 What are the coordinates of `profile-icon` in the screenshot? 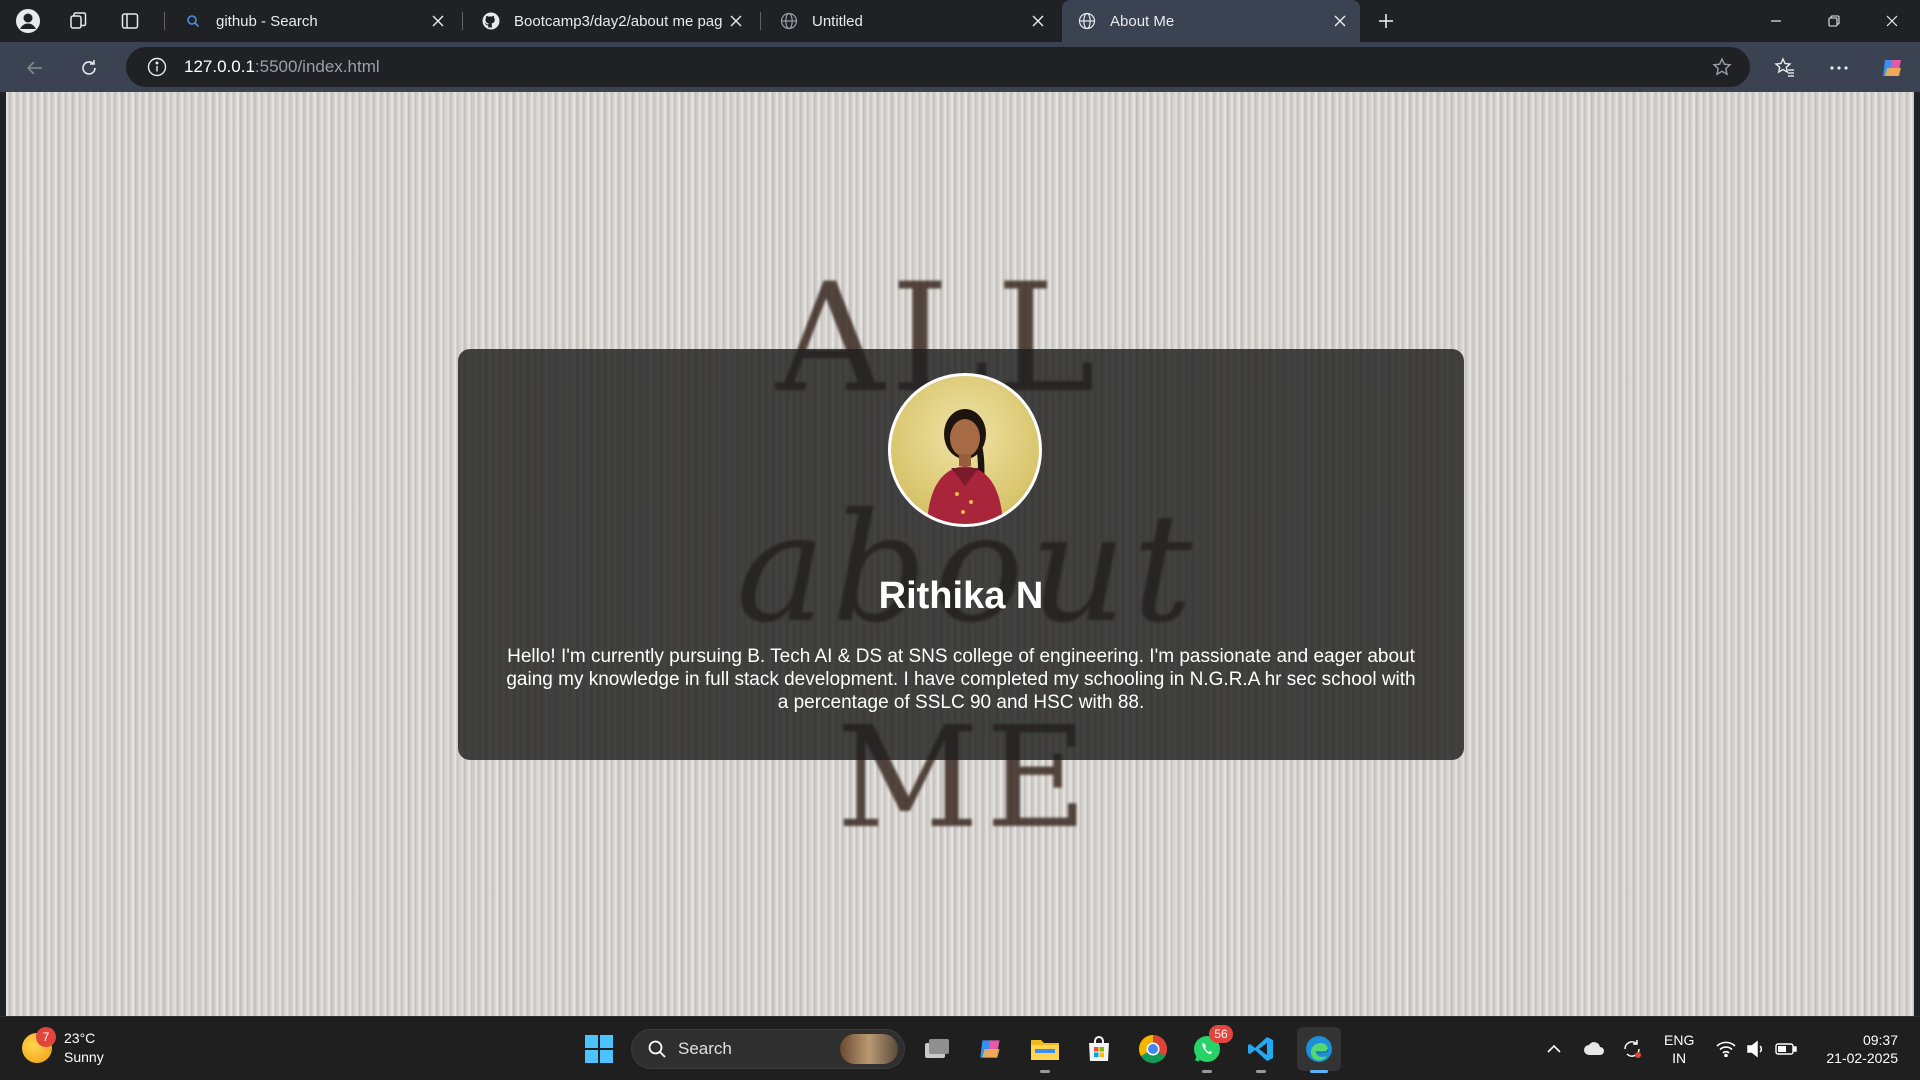 It's located at (28, 21).